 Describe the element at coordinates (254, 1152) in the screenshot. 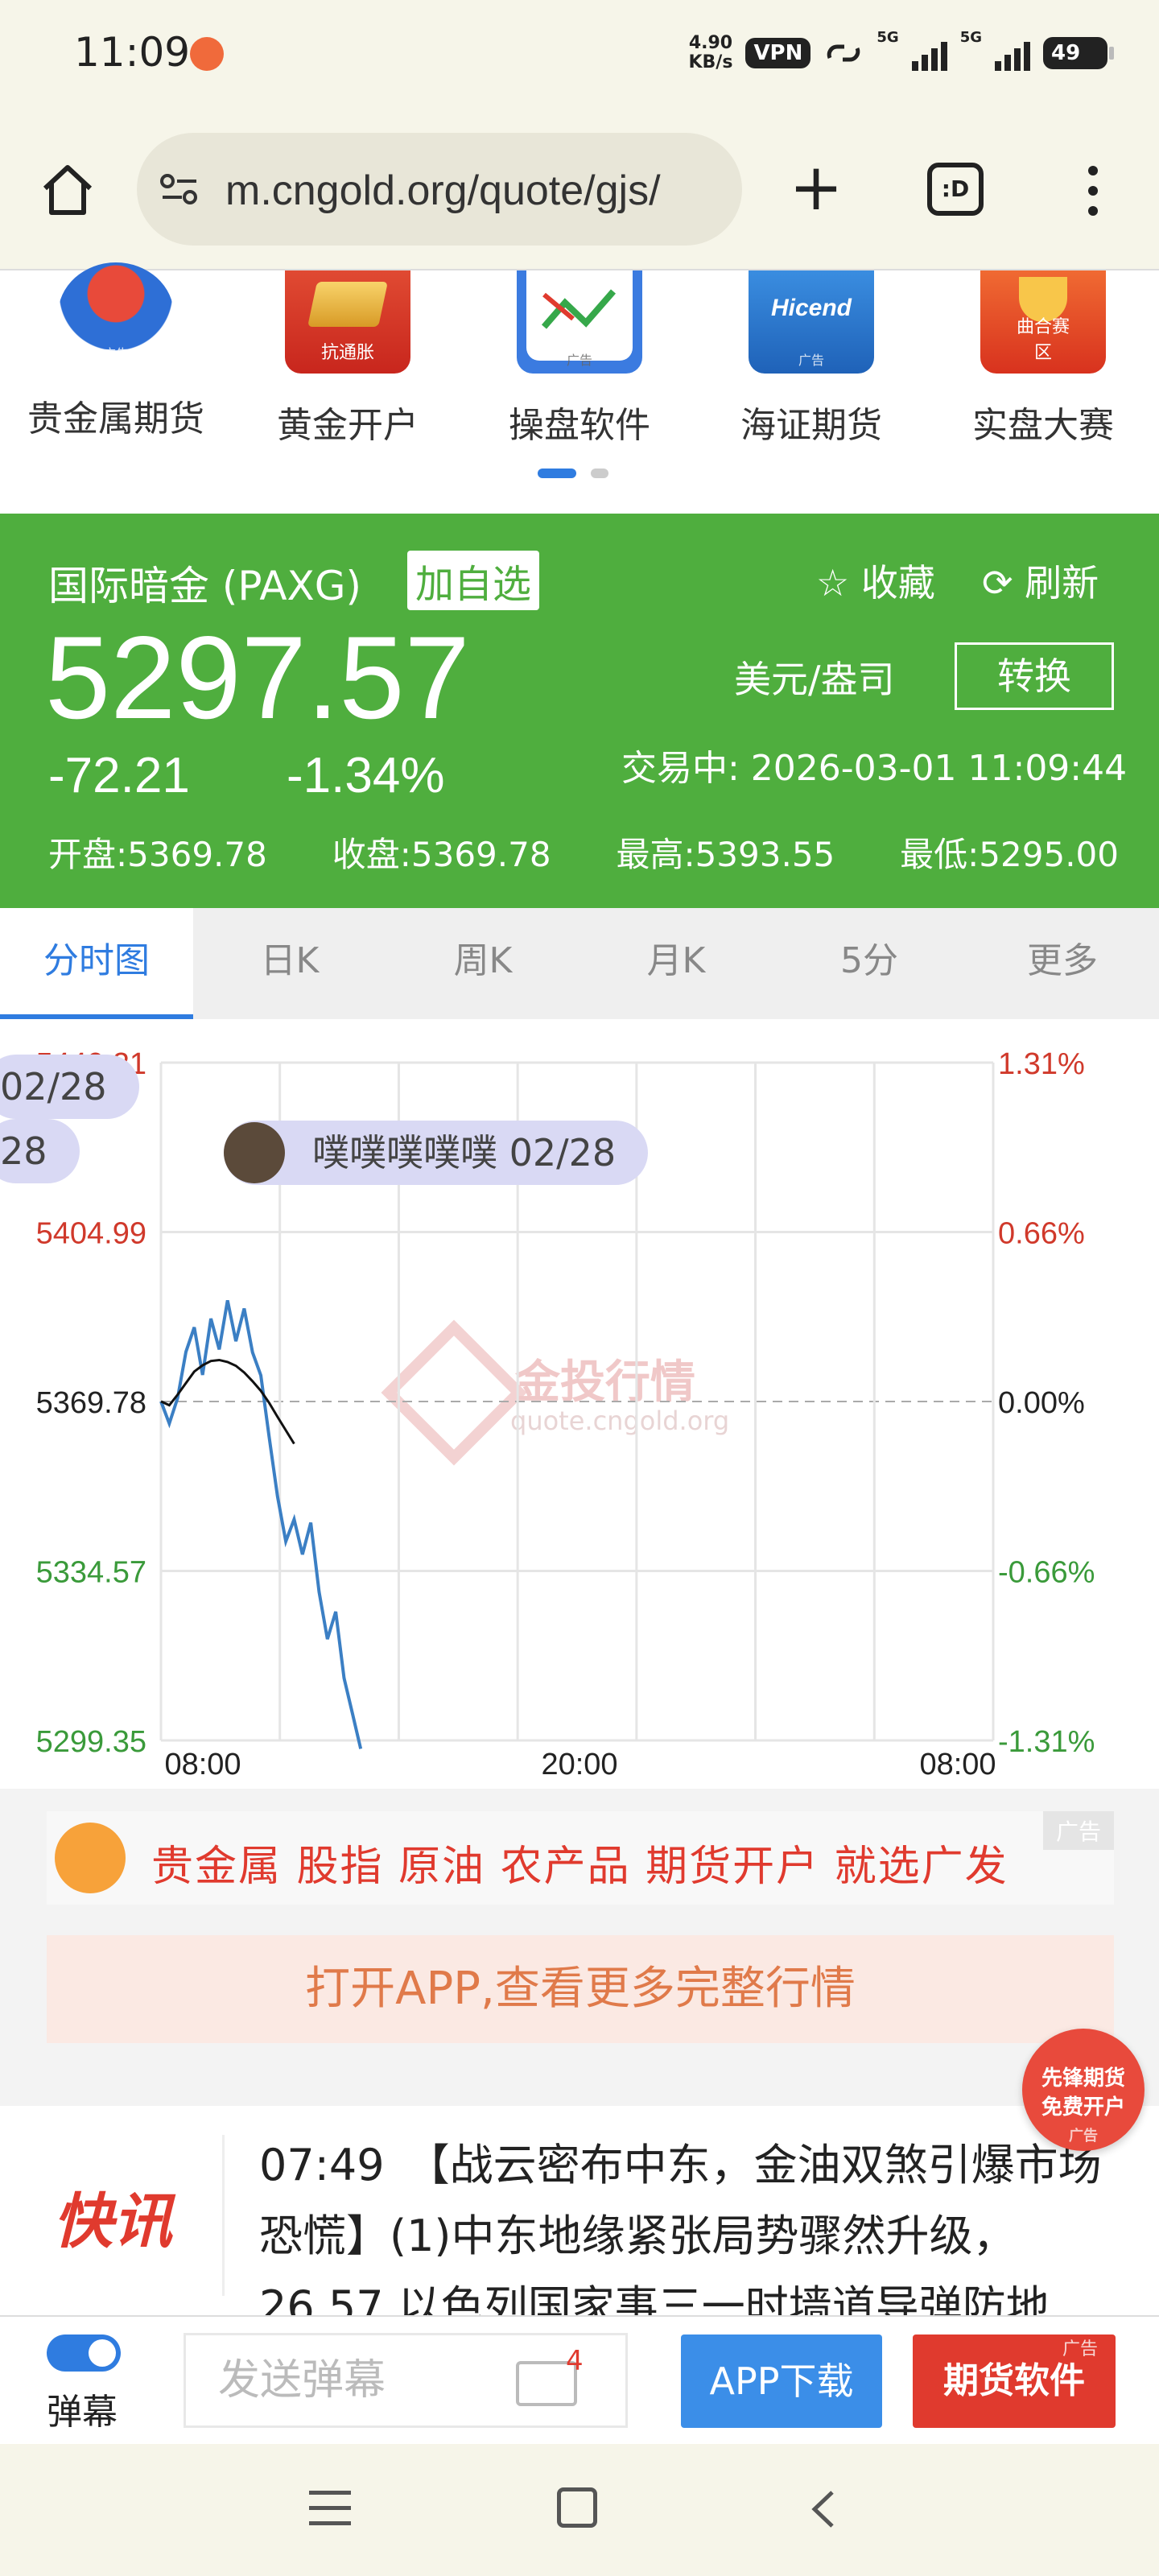

I see `avatar` at that location.